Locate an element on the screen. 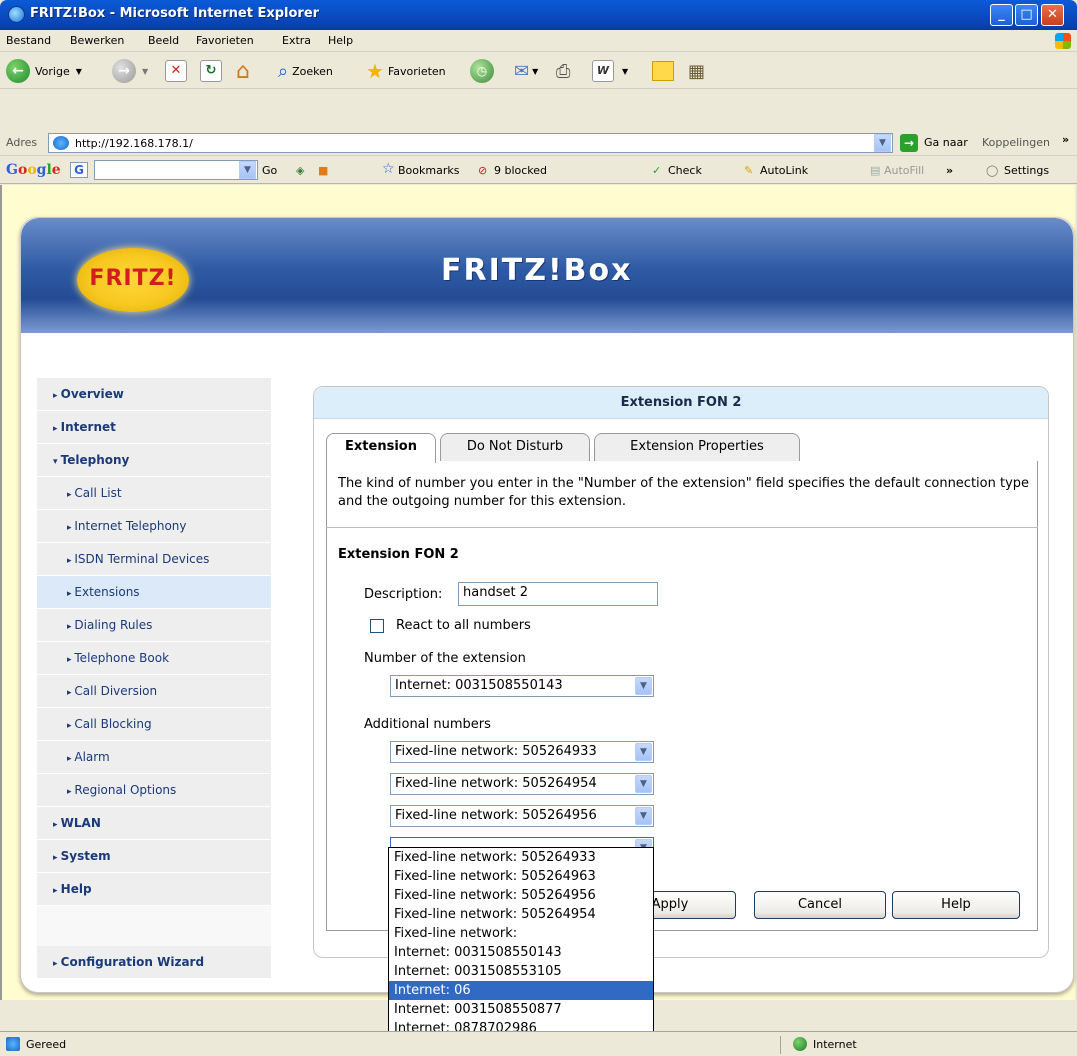 This screenshot has height=1056, width=1077. home-button: ⌂ is located at coordinates (243, 71).